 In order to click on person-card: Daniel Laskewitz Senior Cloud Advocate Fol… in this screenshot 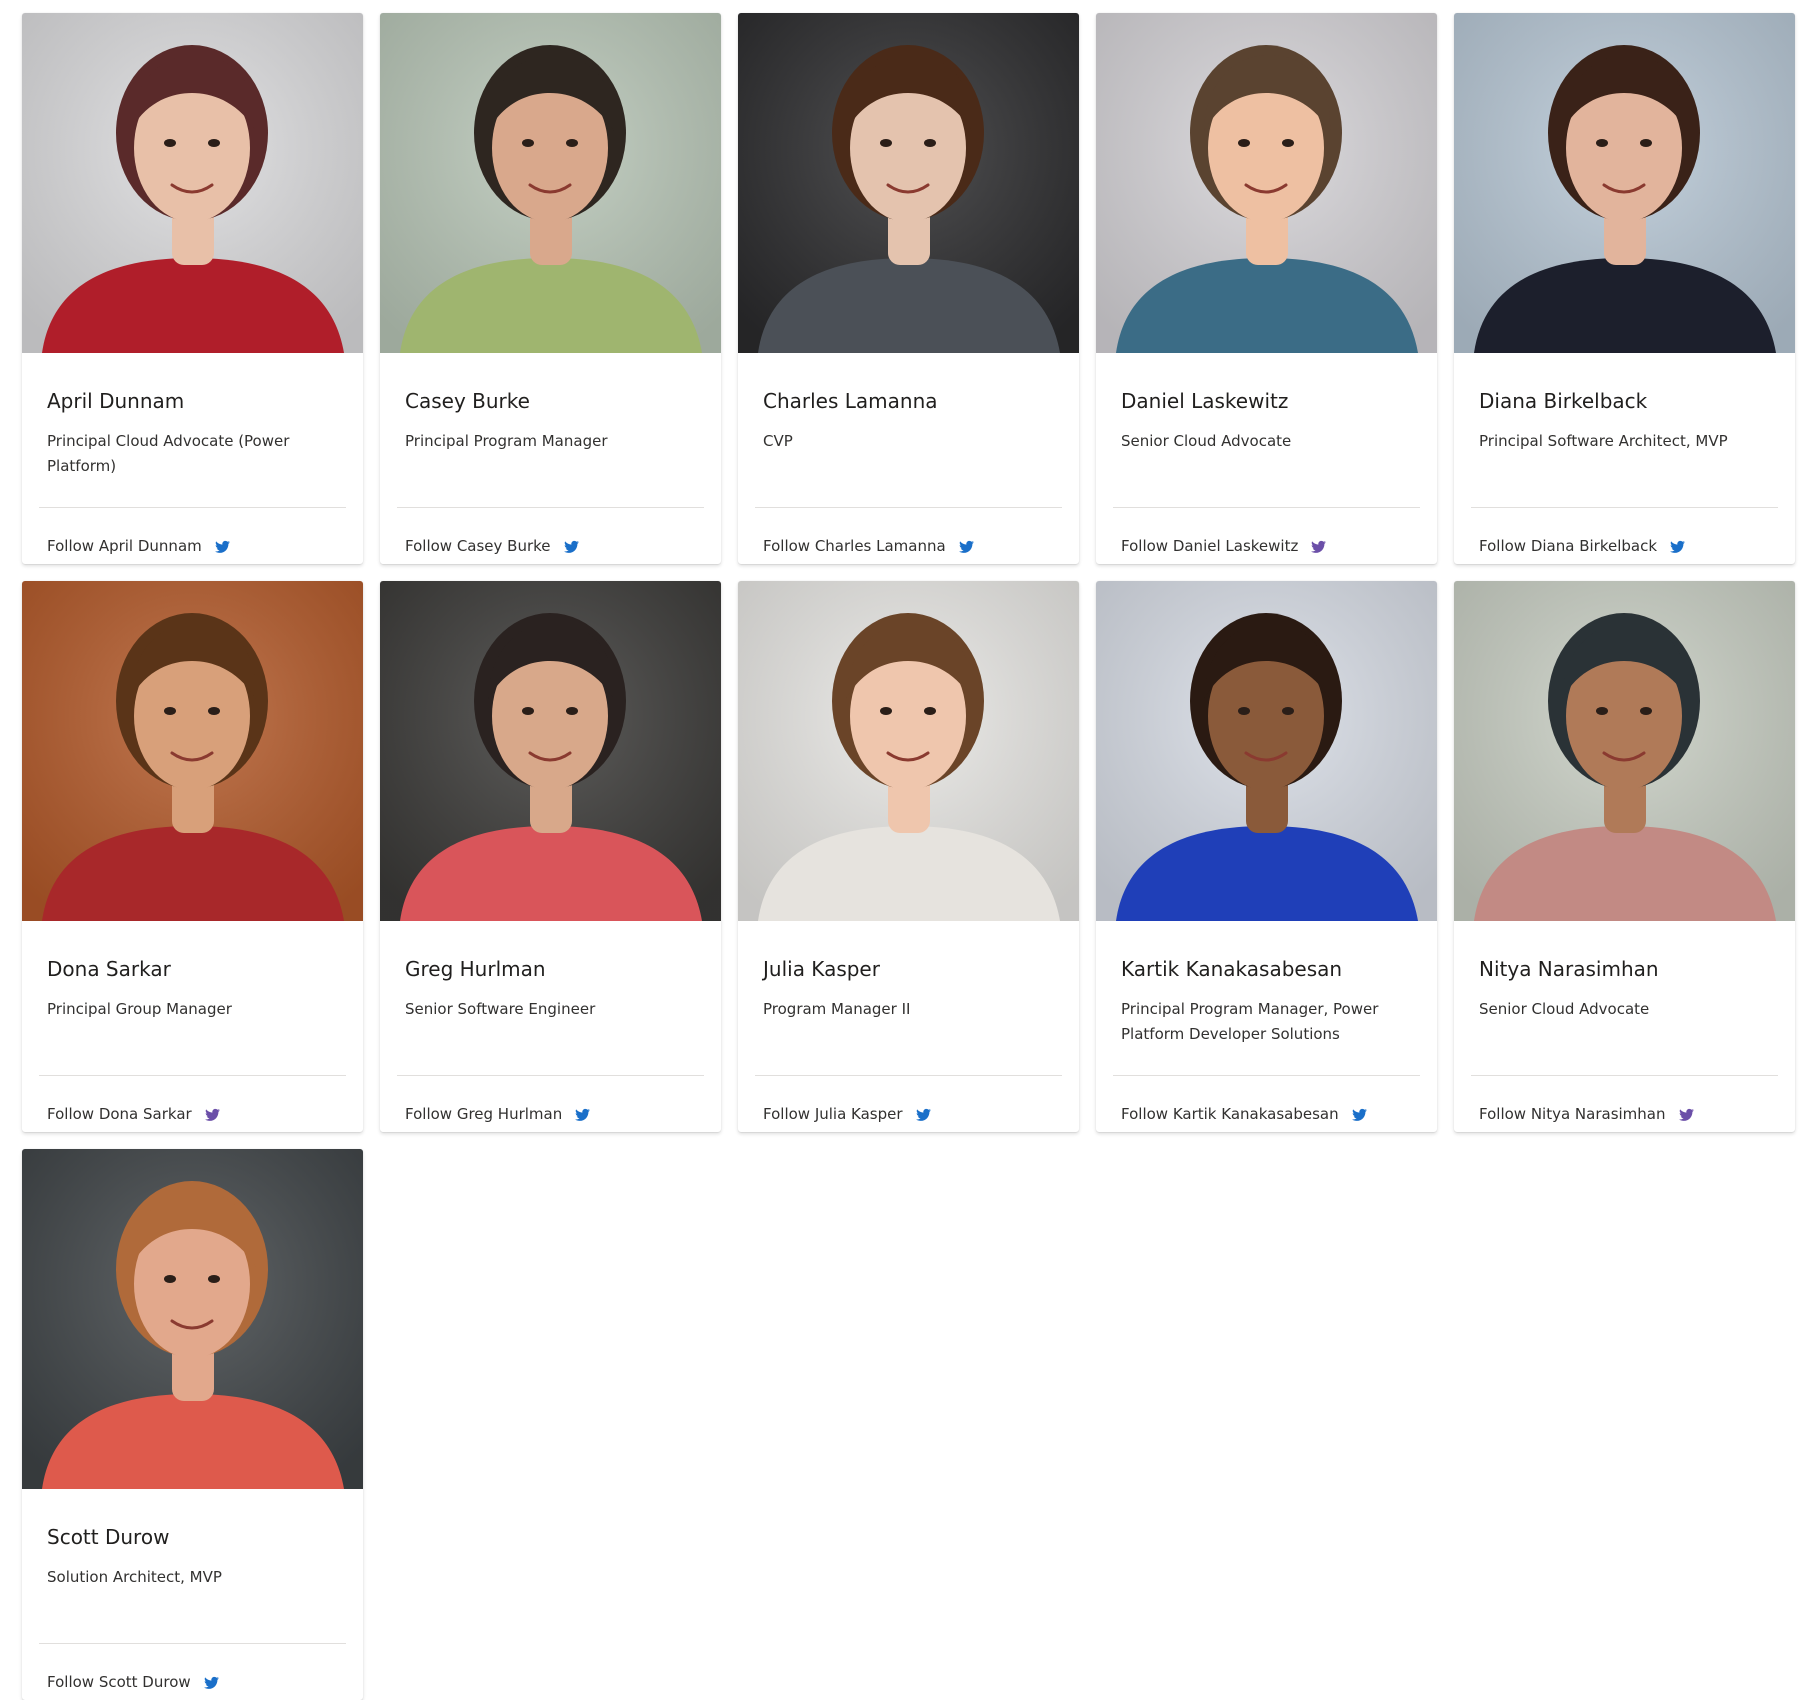, I will do `click(1266, 288)`.